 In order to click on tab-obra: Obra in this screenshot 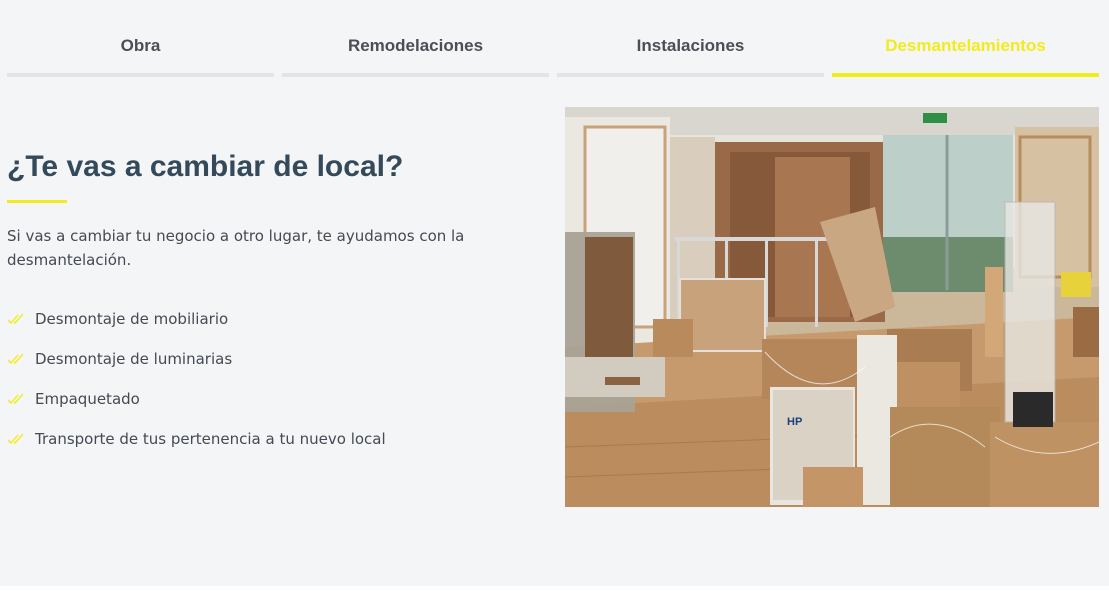, I will do `click(140, 39)`.